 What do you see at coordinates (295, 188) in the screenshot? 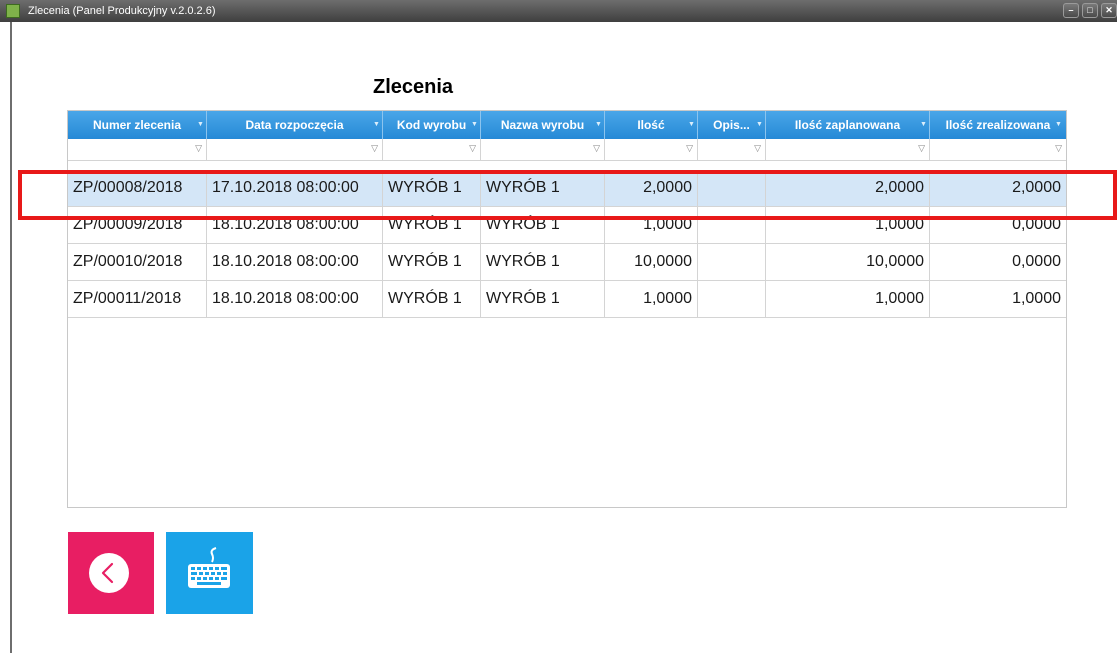
I see `cell-data: 17.10.2018 08:00:00` at bounding box center [295, 188].